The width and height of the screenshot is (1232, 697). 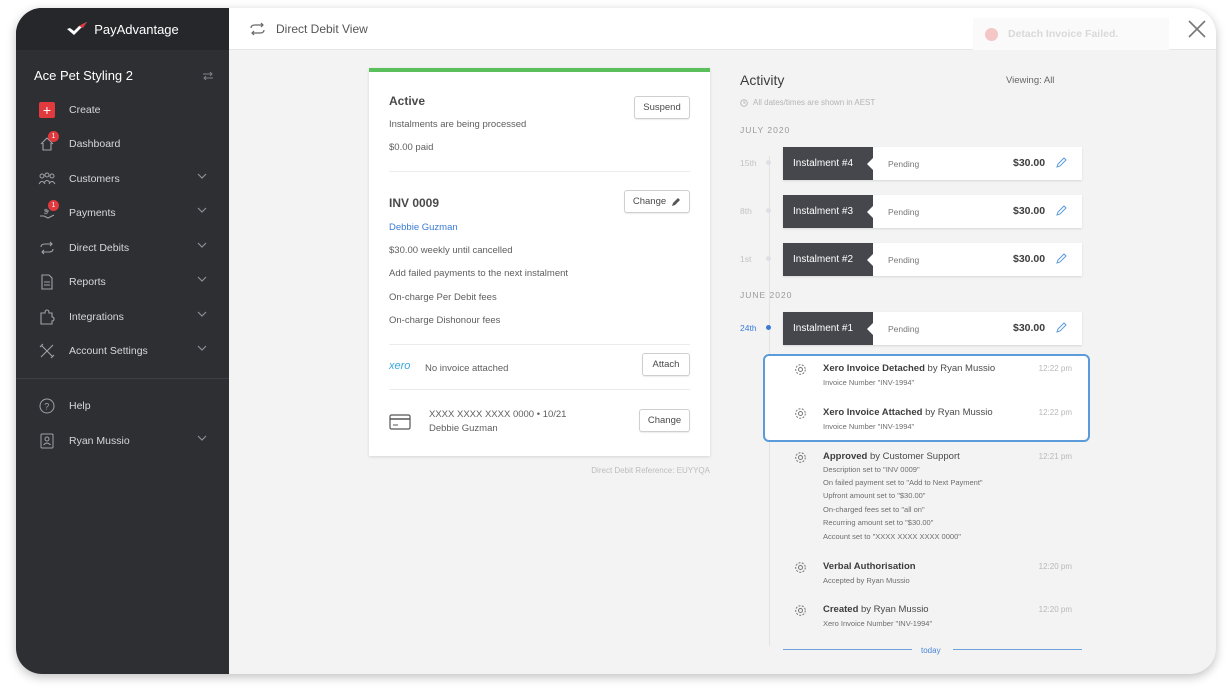 I want to click on event-detail: Invoice Number "INV-1994", so click(x=869, y=426).